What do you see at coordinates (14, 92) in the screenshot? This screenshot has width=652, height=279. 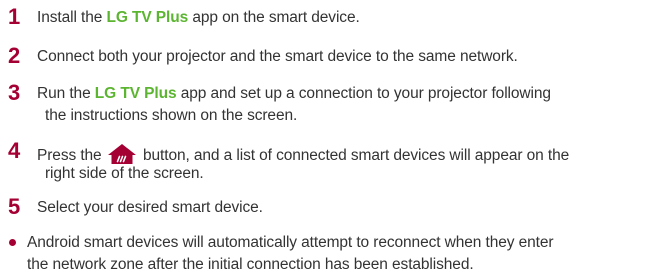 I see `step-number: 3` at bounding box center [14, 92].